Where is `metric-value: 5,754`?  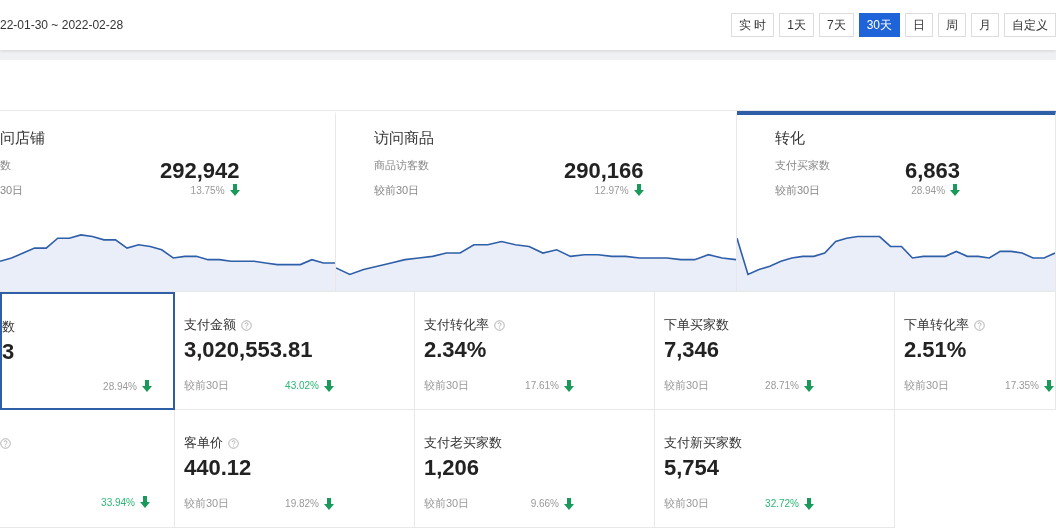
metric-value: 5,754 is located at coordinates (692, 468).